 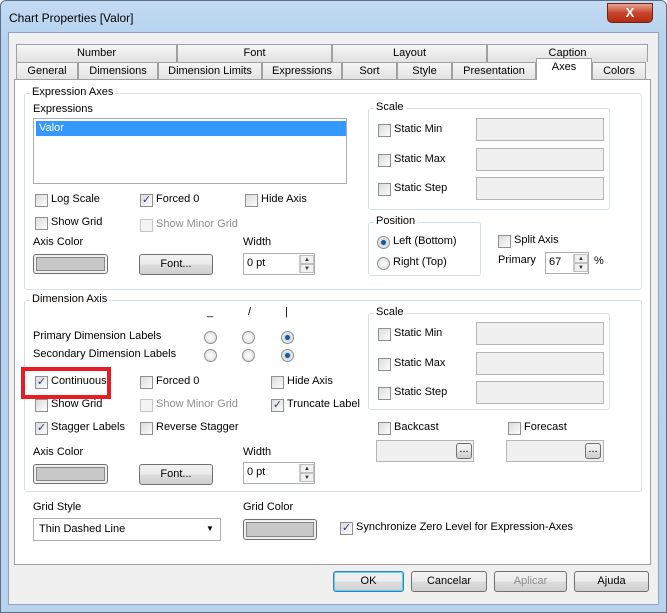 I want to click on dim-show-minor-grid-checkbox, so click(x=146, y=405).